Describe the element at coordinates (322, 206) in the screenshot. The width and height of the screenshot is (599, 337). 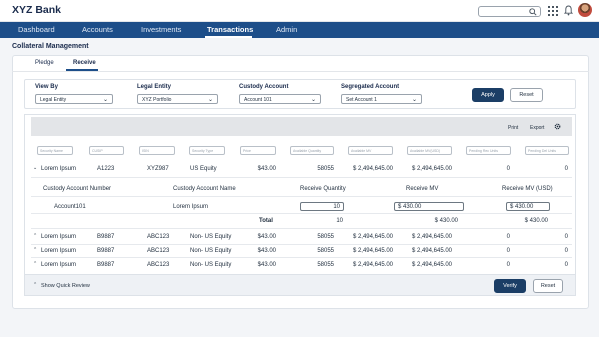
I see `receive-quantity-input: 10` at that location.